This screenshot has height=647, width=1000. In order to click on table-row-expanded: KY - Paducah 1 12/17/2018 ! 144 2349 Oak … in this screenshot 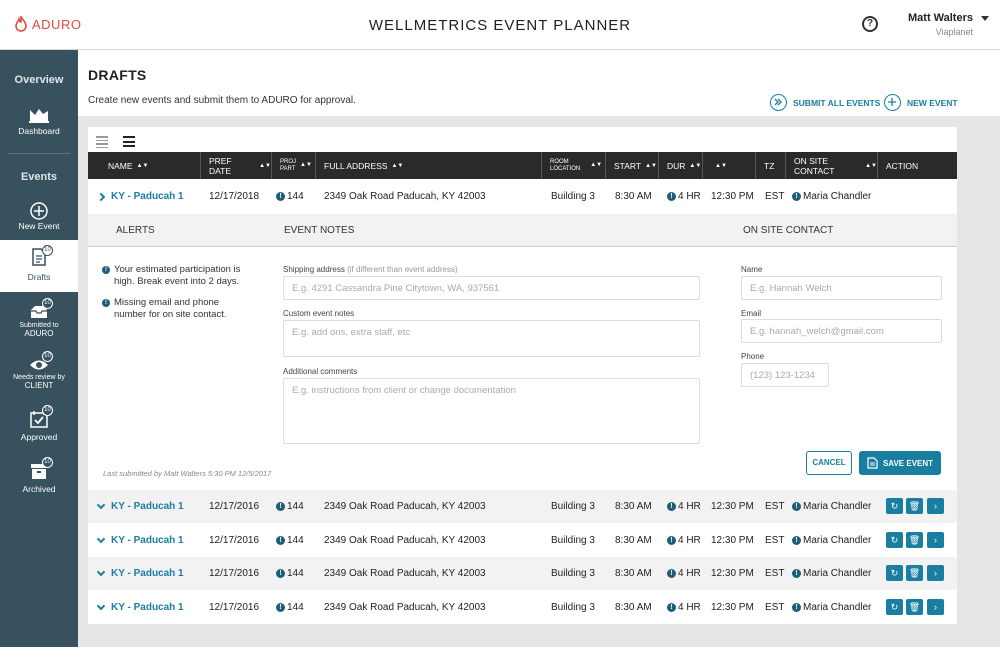, I will do `click(522, 196)`.